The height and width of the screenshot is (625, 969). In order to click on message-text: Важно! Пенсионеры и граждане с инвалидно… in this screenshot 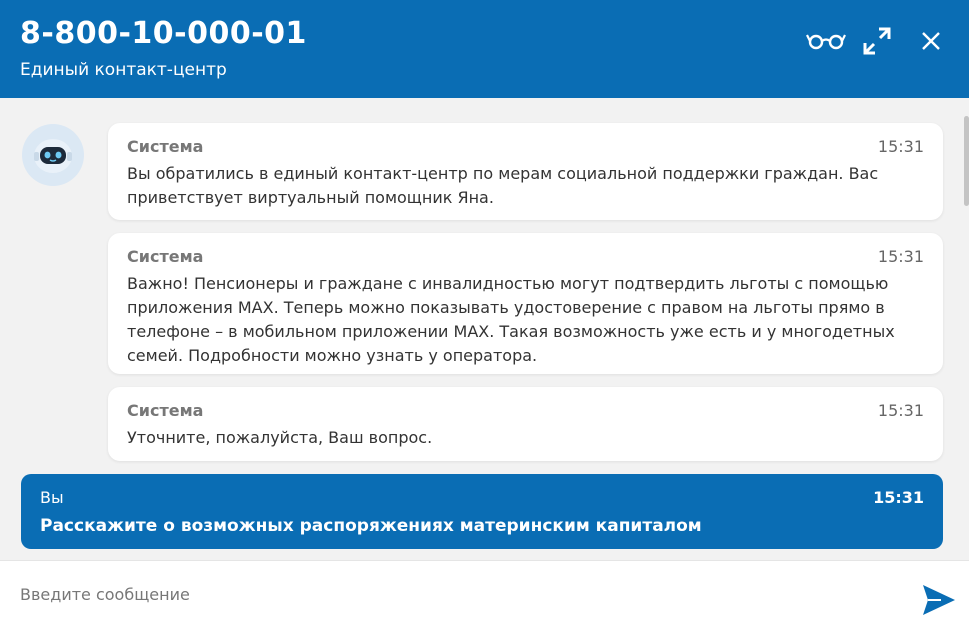, I will do `click(511, 319)`.